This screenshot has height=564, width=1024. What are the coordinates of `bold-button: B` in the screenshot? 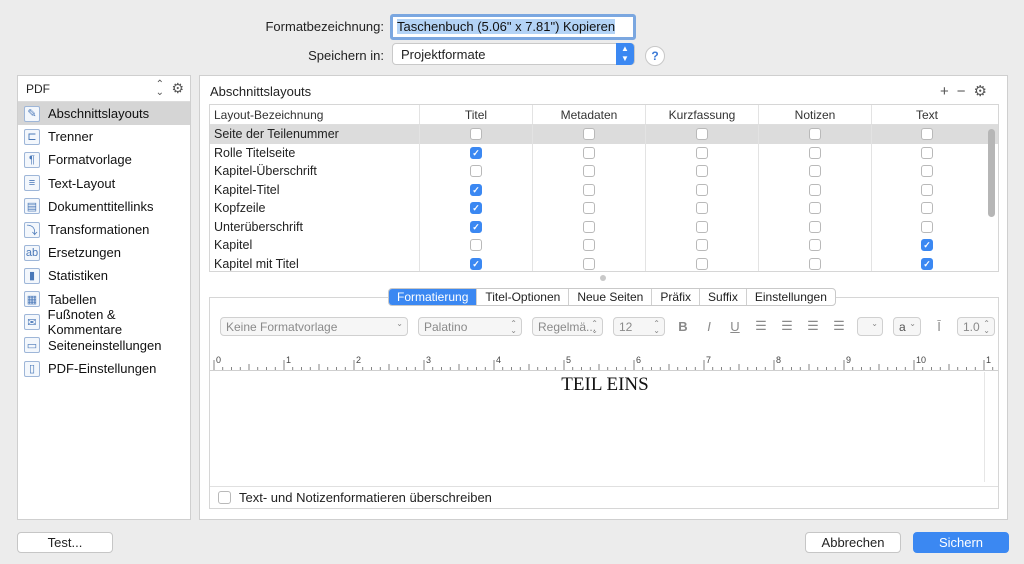 It's located at (683, 326).